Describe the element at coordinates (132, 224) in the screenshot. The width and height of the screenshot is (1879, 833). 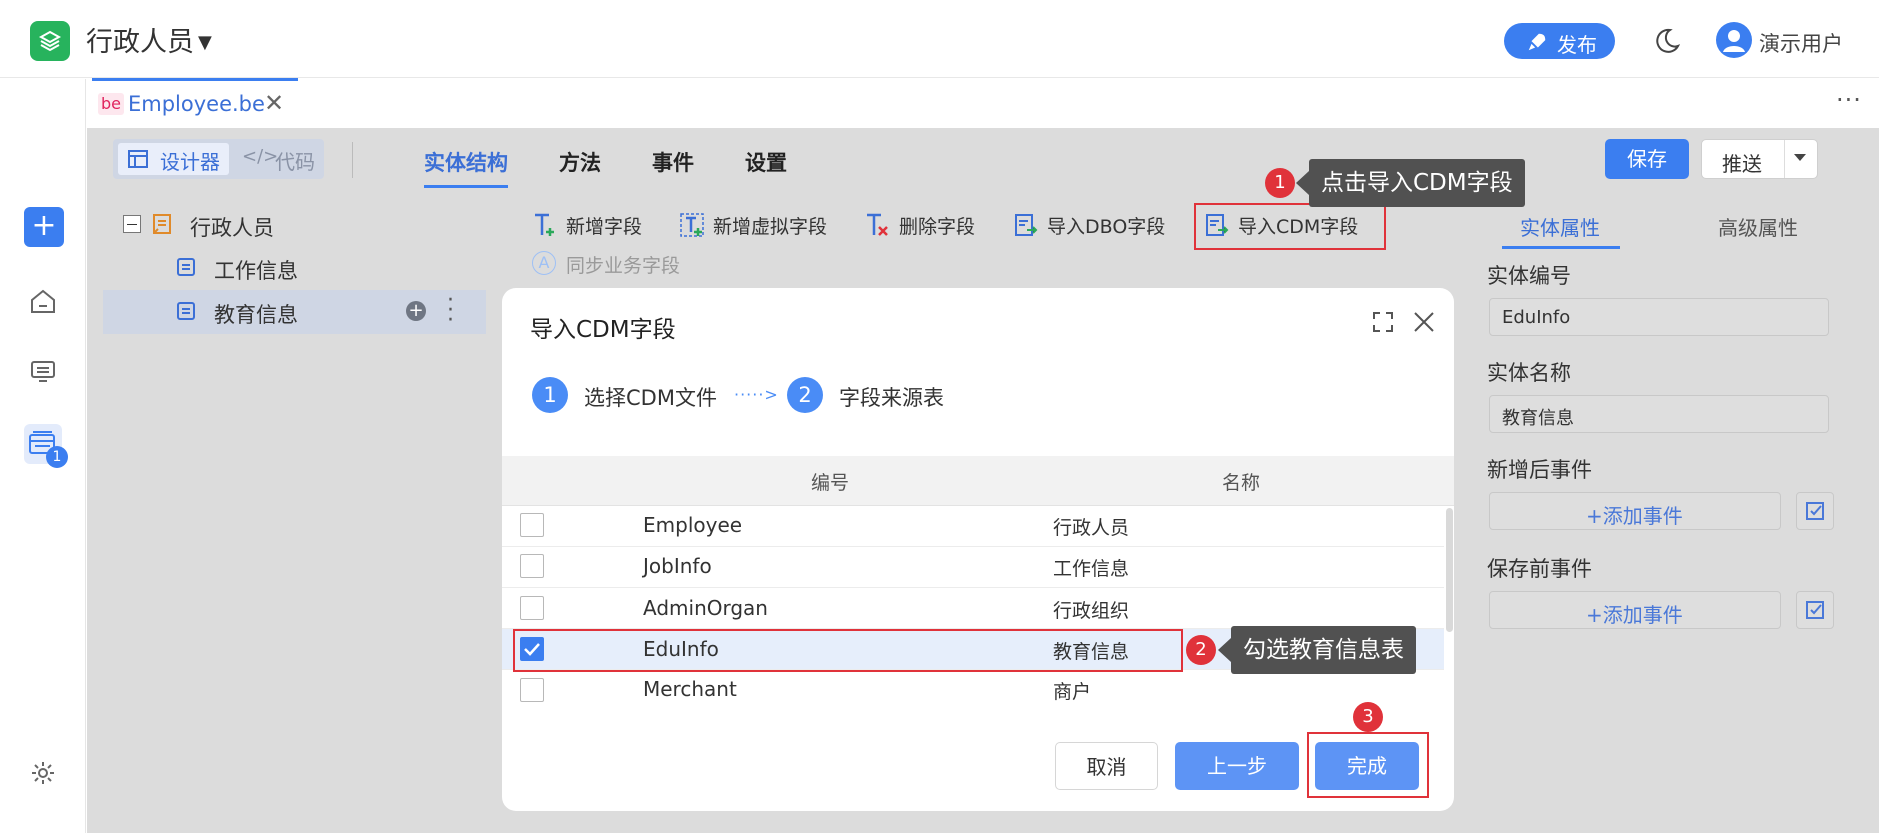
I see `collapse-icon` at that location.